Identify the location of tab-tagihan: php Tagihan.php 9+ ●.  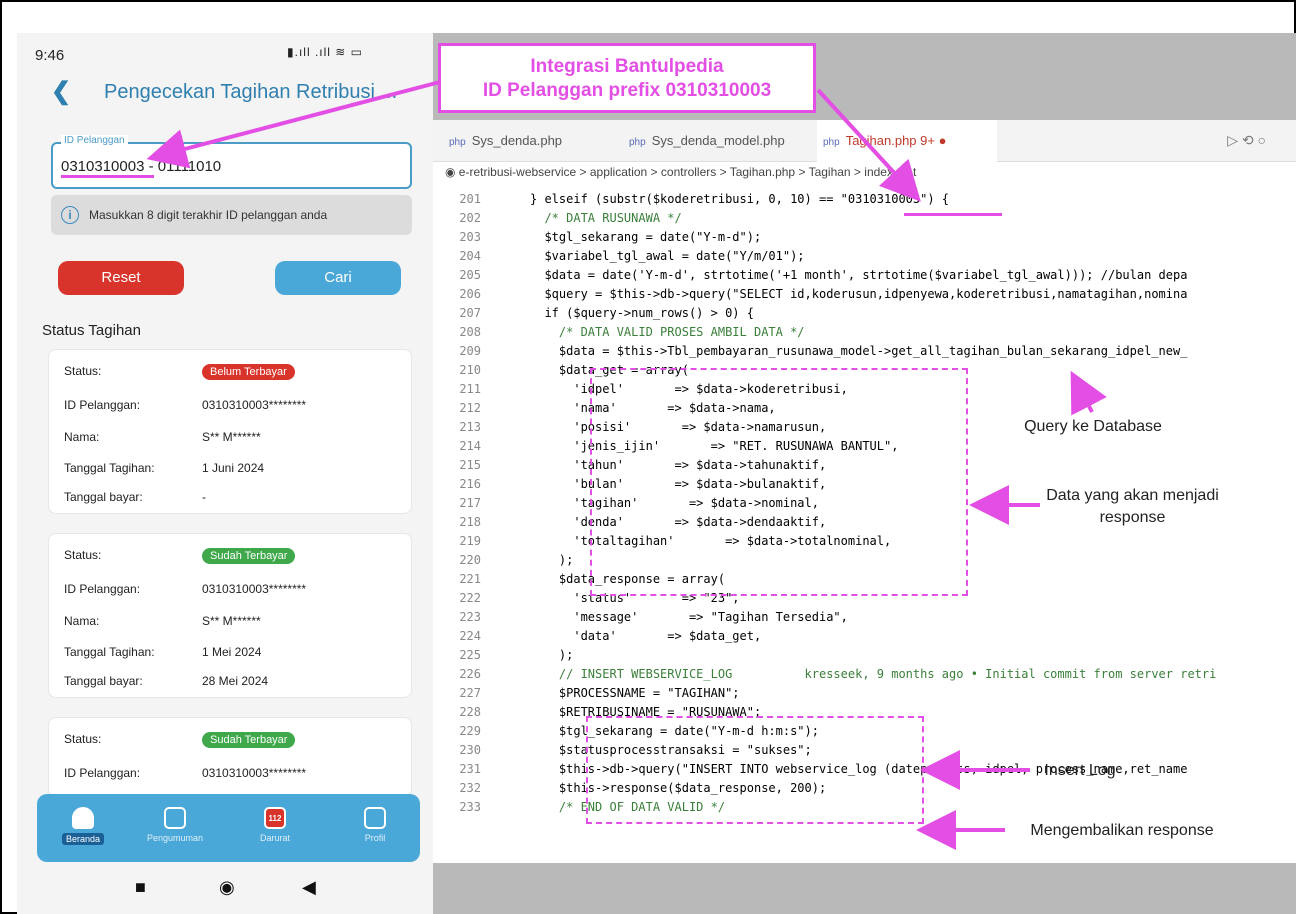
(907, 141).